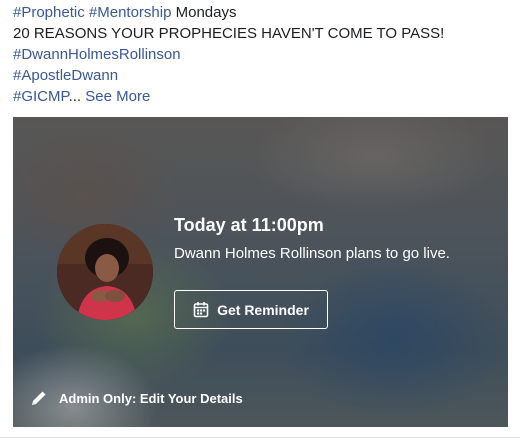  Describe the element at coordinates (204, 12) in the screenshot. I see `mondays-text: Mondays` at that location.